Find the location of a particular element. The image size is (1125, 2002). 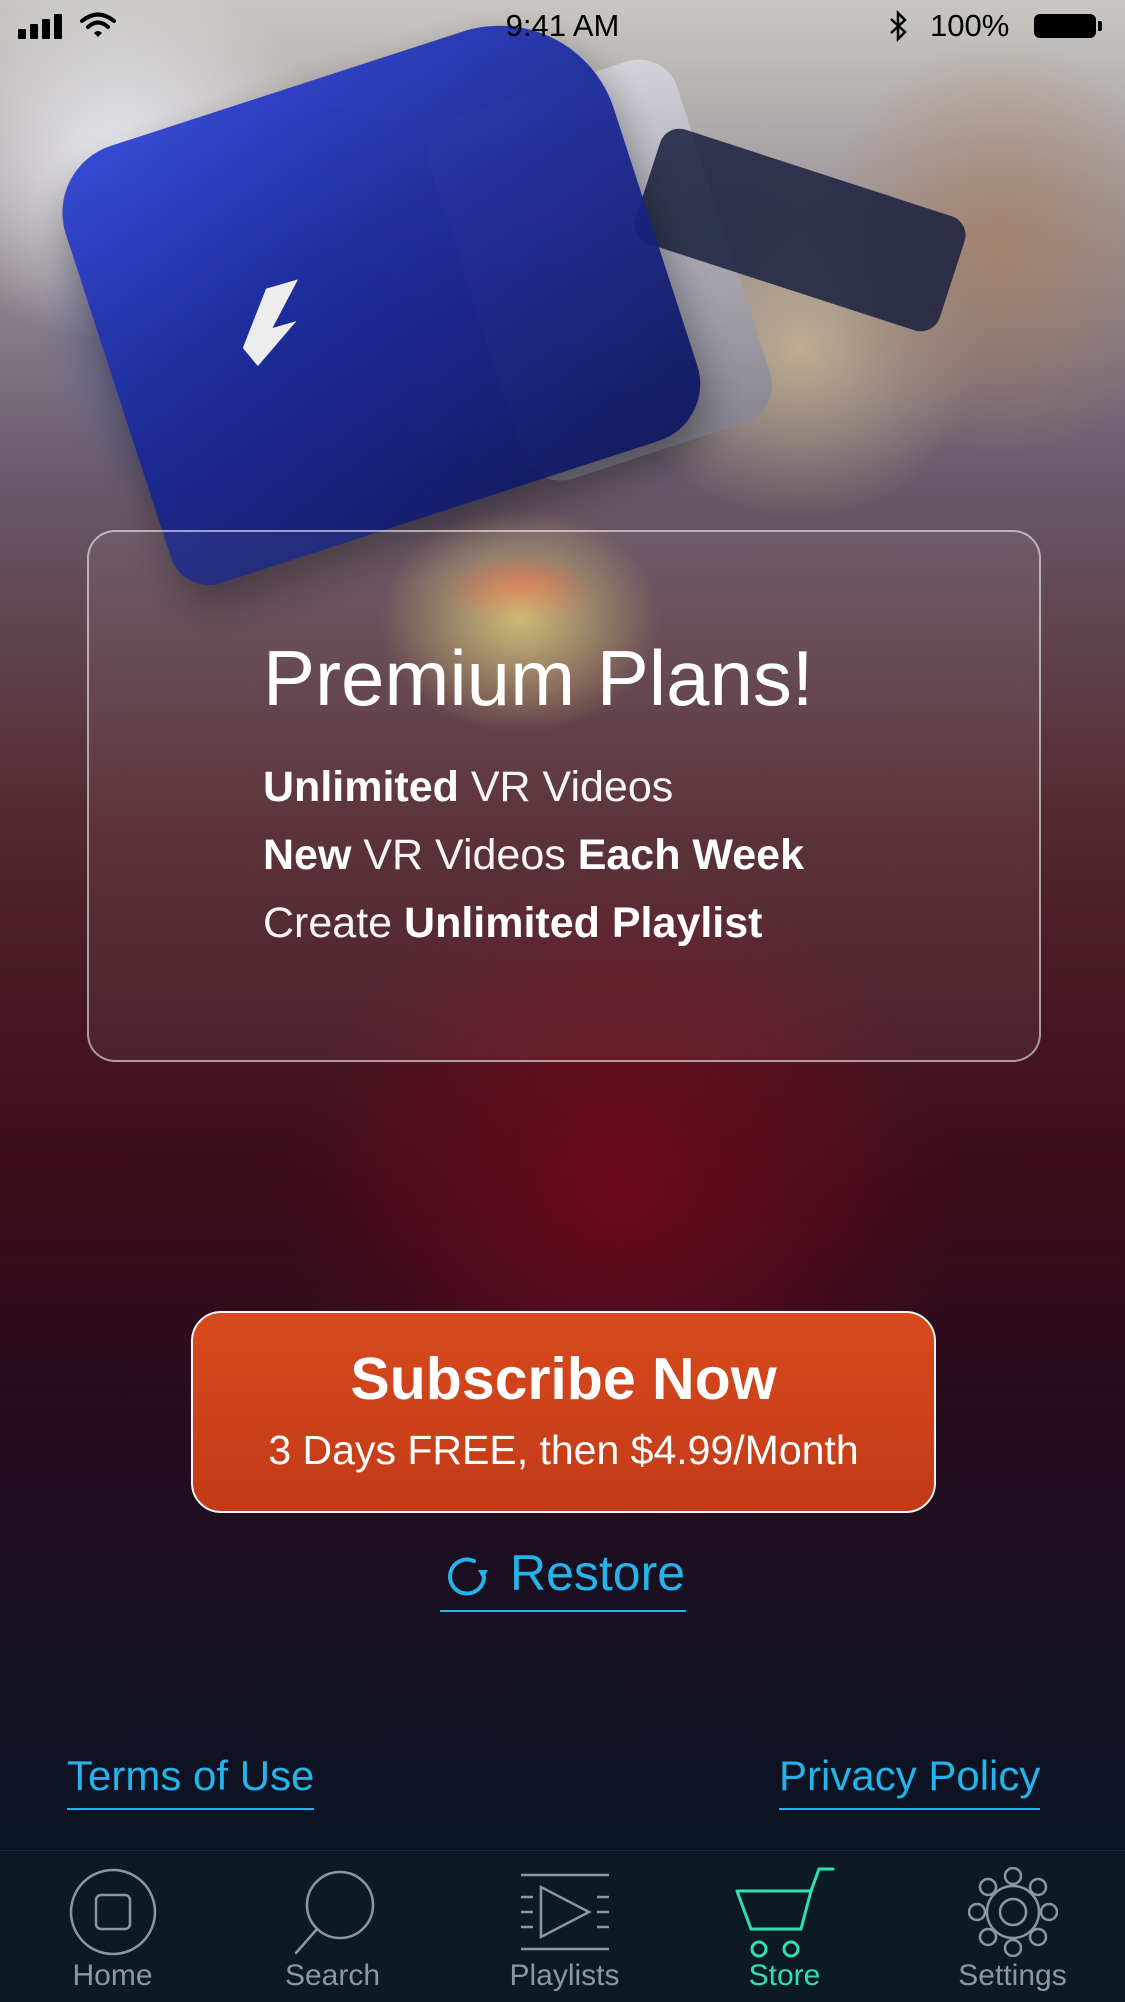

feature-bold: New is located at coordinates (307, 855).